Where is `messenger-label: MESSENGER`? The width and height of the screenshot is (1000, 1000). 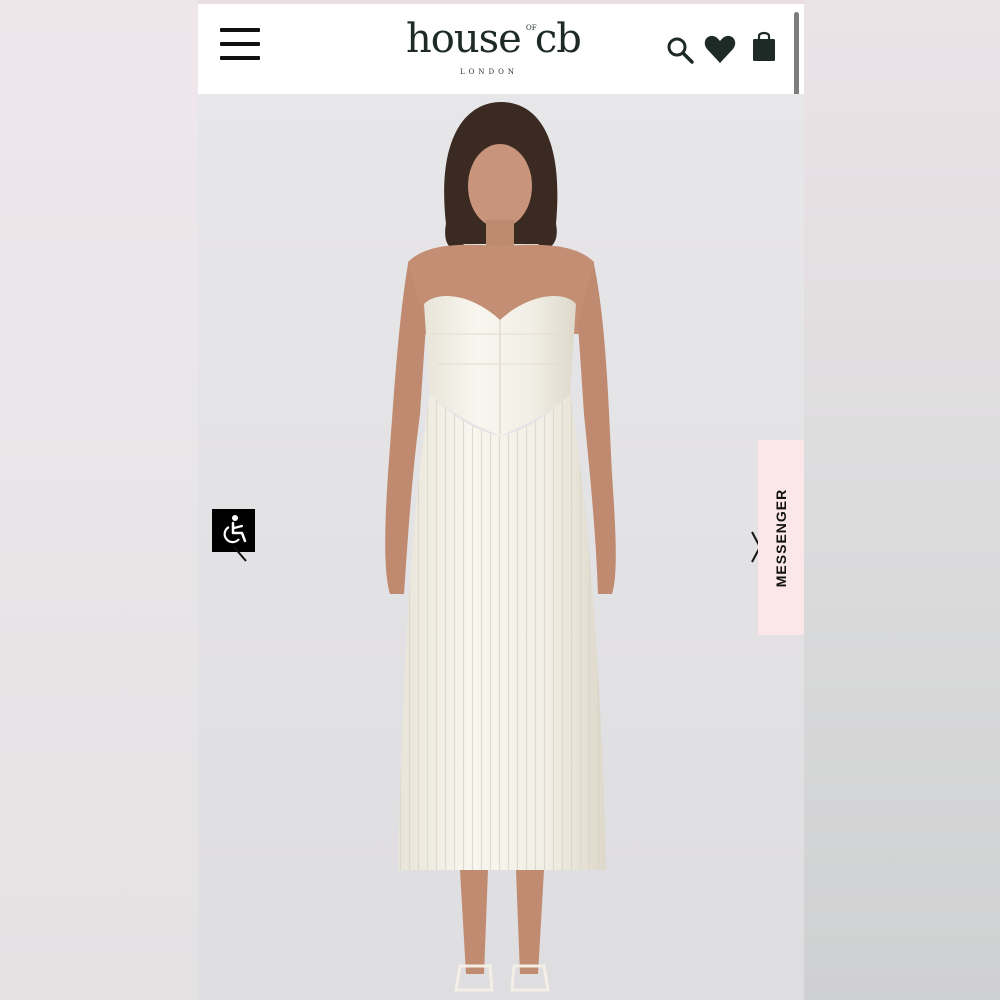 messenger-label: MESSENGER is located at coordinates (781, 537).